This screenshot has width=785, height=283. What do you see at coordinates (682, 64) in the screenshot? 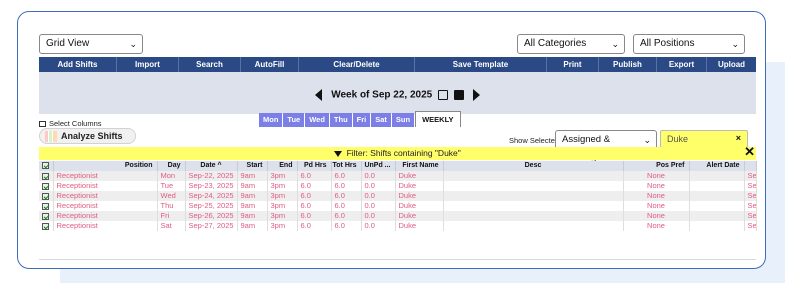
I see `export-button: Export` at bounding box center [682, 64].